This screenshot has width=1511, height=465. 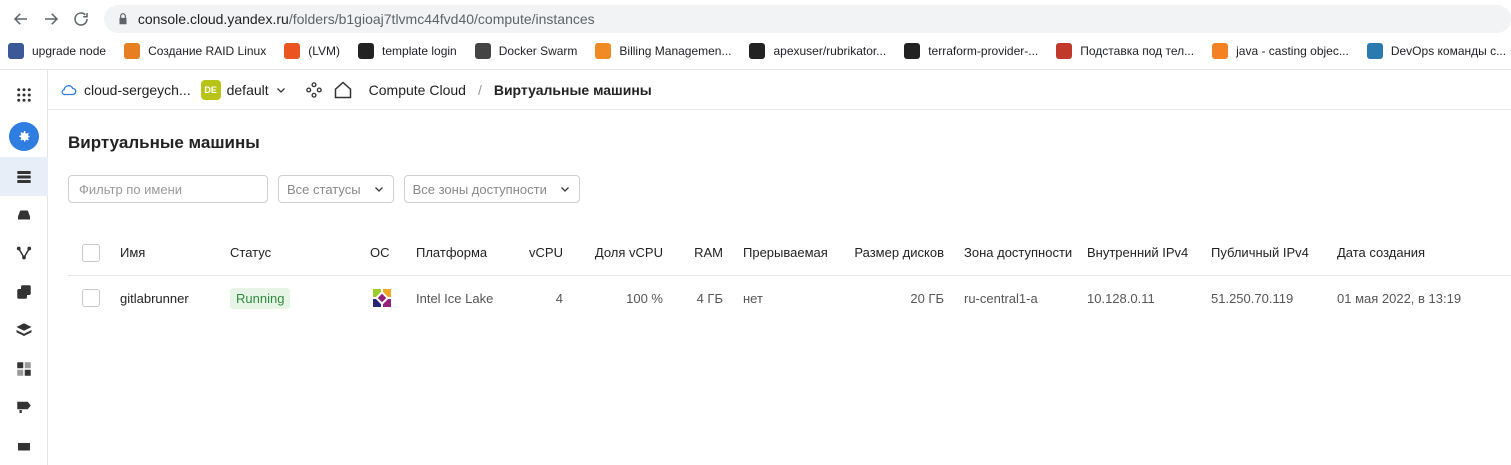 I want to click on centos-icon, so click(x=382, y=298).